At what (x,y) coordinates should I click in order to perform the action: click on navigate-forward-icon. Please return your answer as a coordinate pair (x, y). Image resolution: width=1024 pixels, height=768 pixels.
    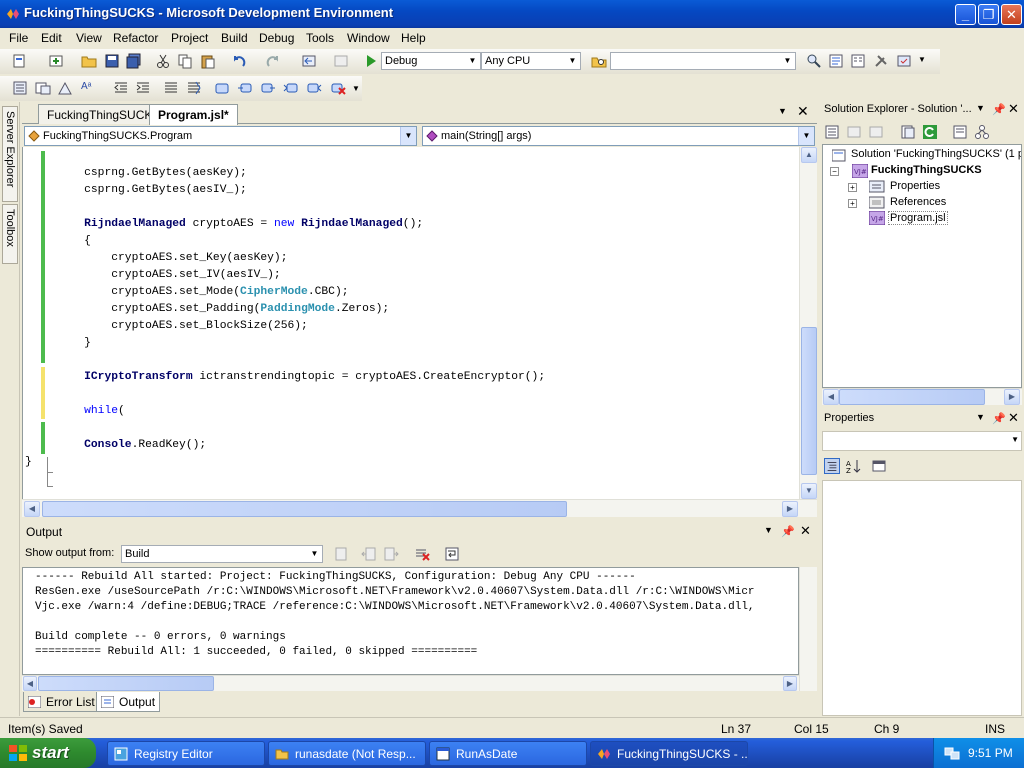
    Looking at the image, I should click on (341, 61).